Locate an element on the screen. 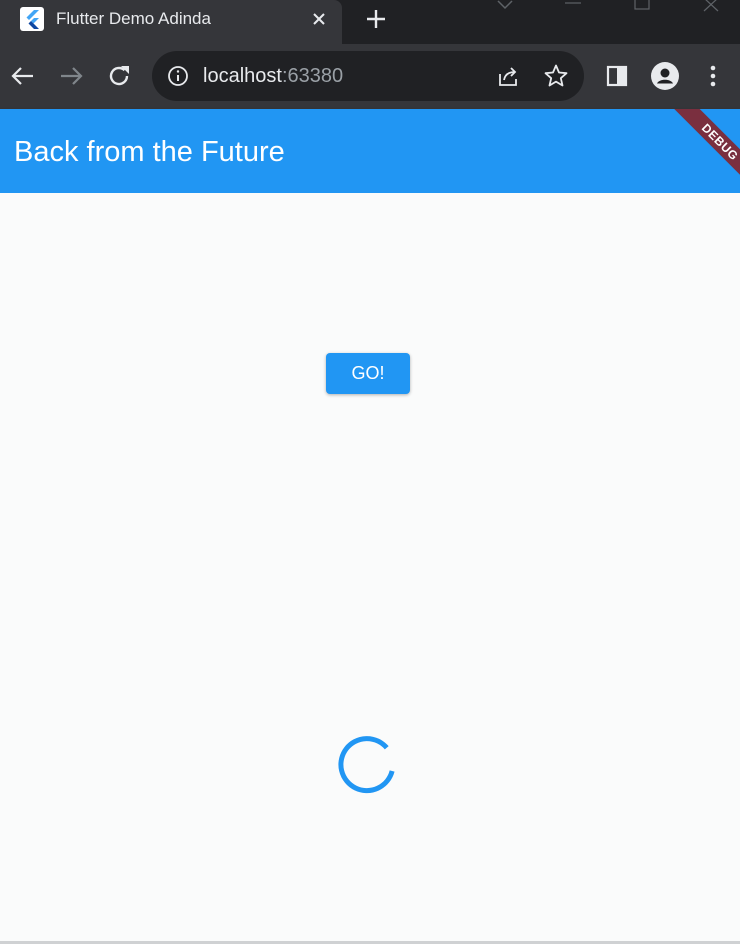  url-host: localhost is located at coordinates (242, 76).